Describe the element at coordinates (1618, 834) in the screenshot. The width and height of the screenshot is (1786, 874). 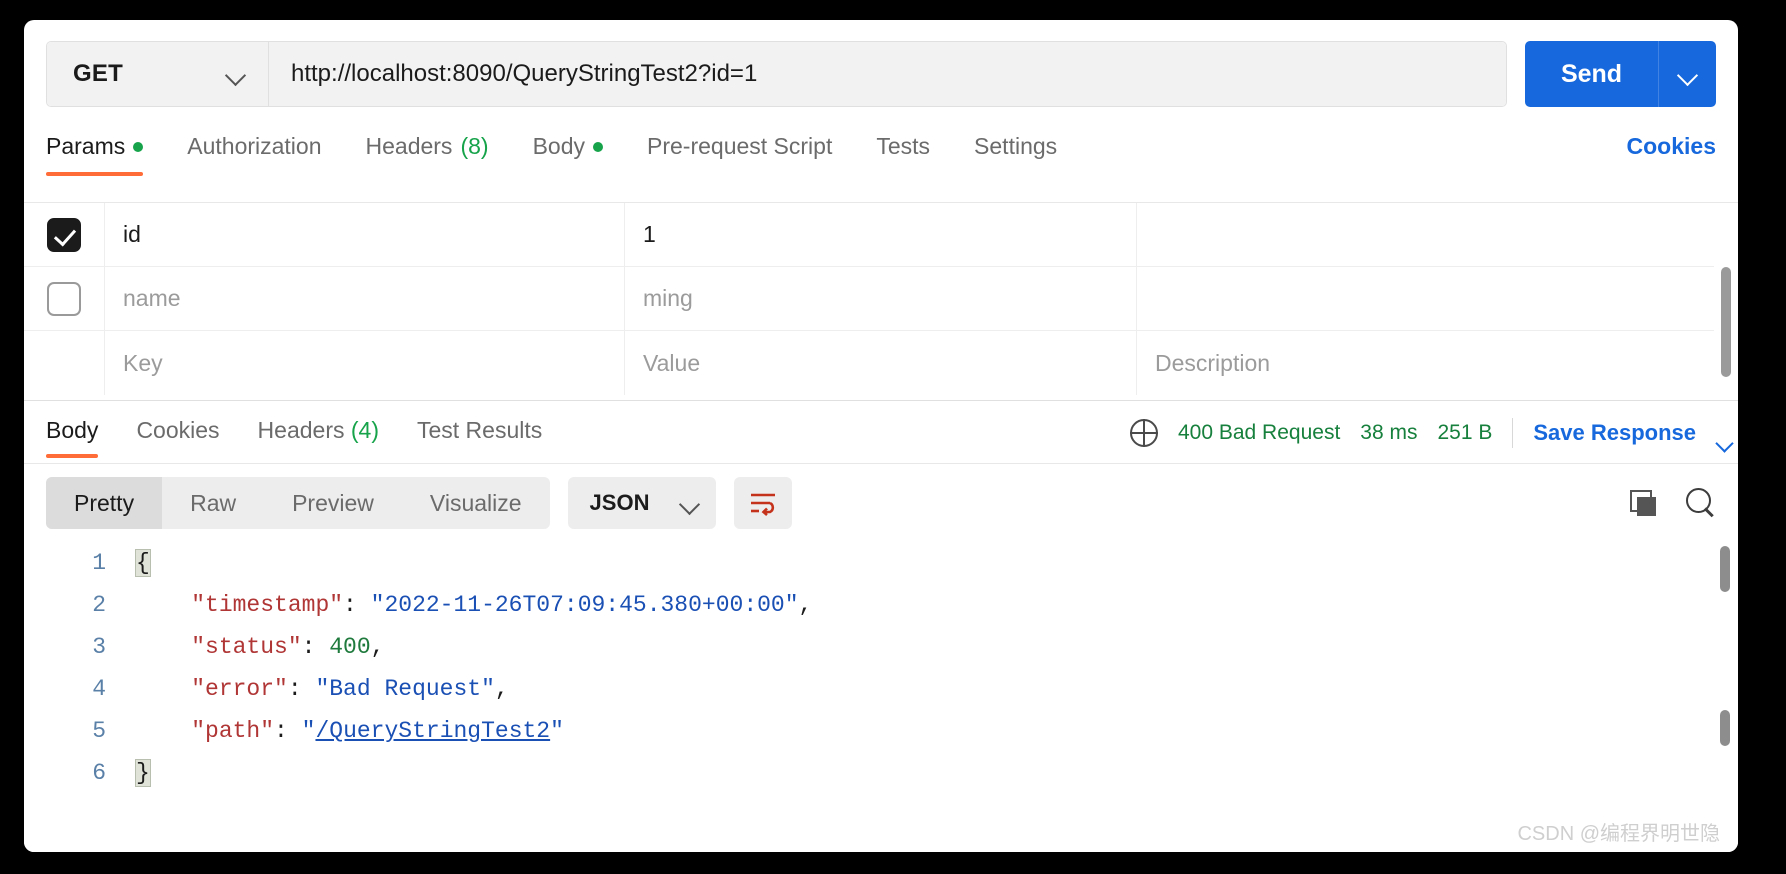
I see `watermark: CSDN @编程界明世隐` at that location.